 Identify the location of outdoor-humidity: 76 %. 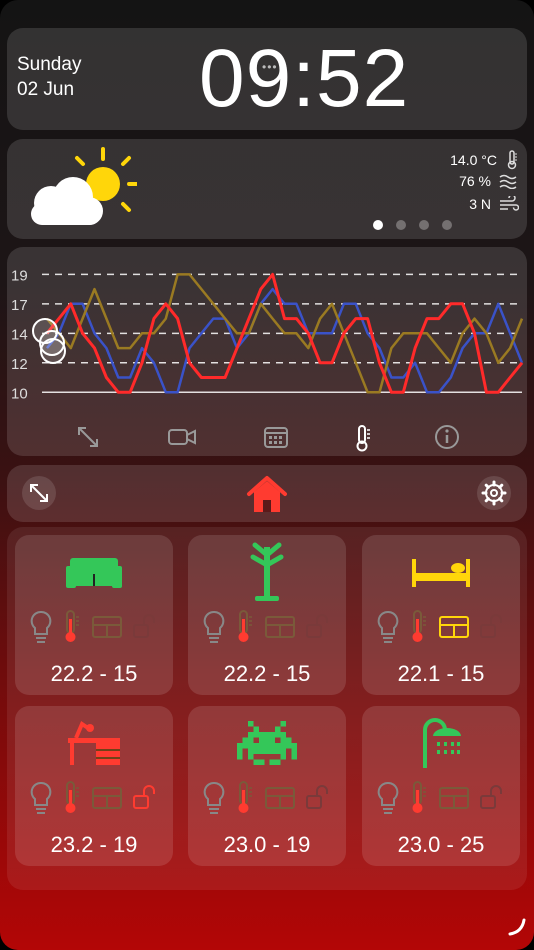
(475, 181).